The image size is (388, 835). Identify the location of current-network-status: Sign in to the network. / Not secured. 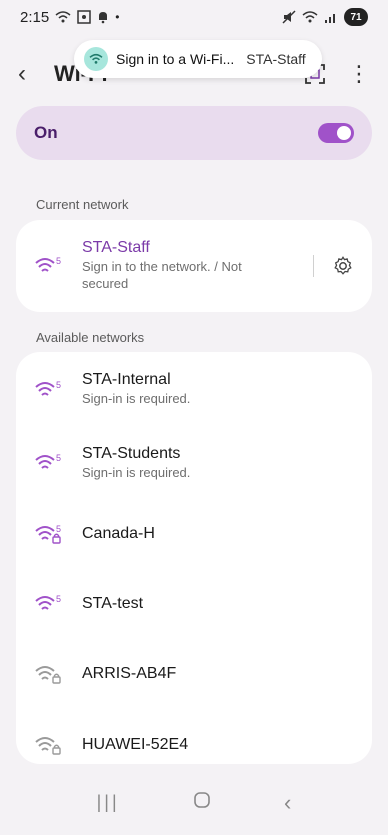
(162, 275).